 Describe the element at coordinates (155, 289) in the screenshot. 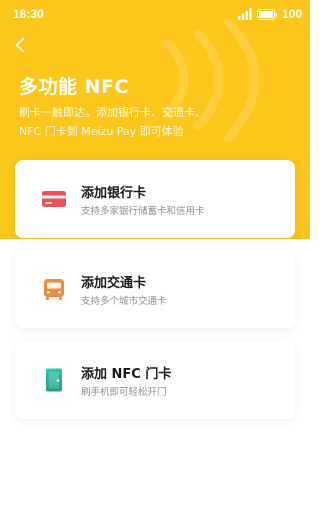

I see `add-transit-card-button: 添加交通卡 支持多个城市交通卡` at that location.